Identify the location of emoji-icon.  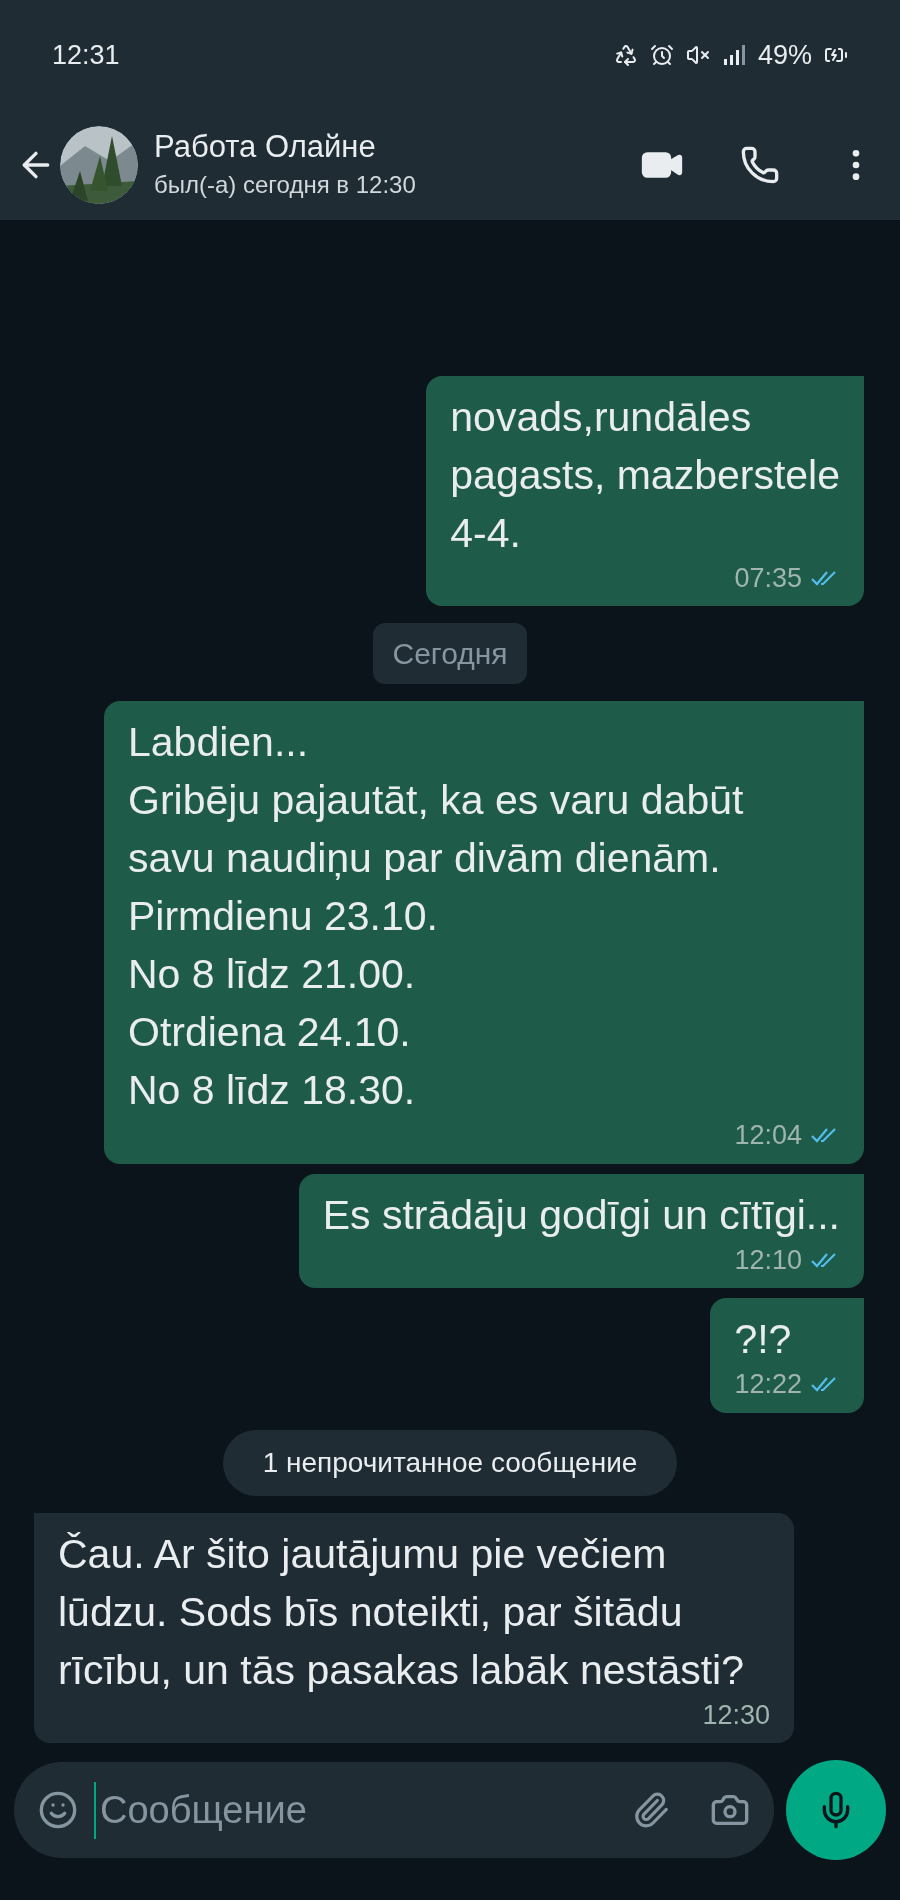
(58, 1810).